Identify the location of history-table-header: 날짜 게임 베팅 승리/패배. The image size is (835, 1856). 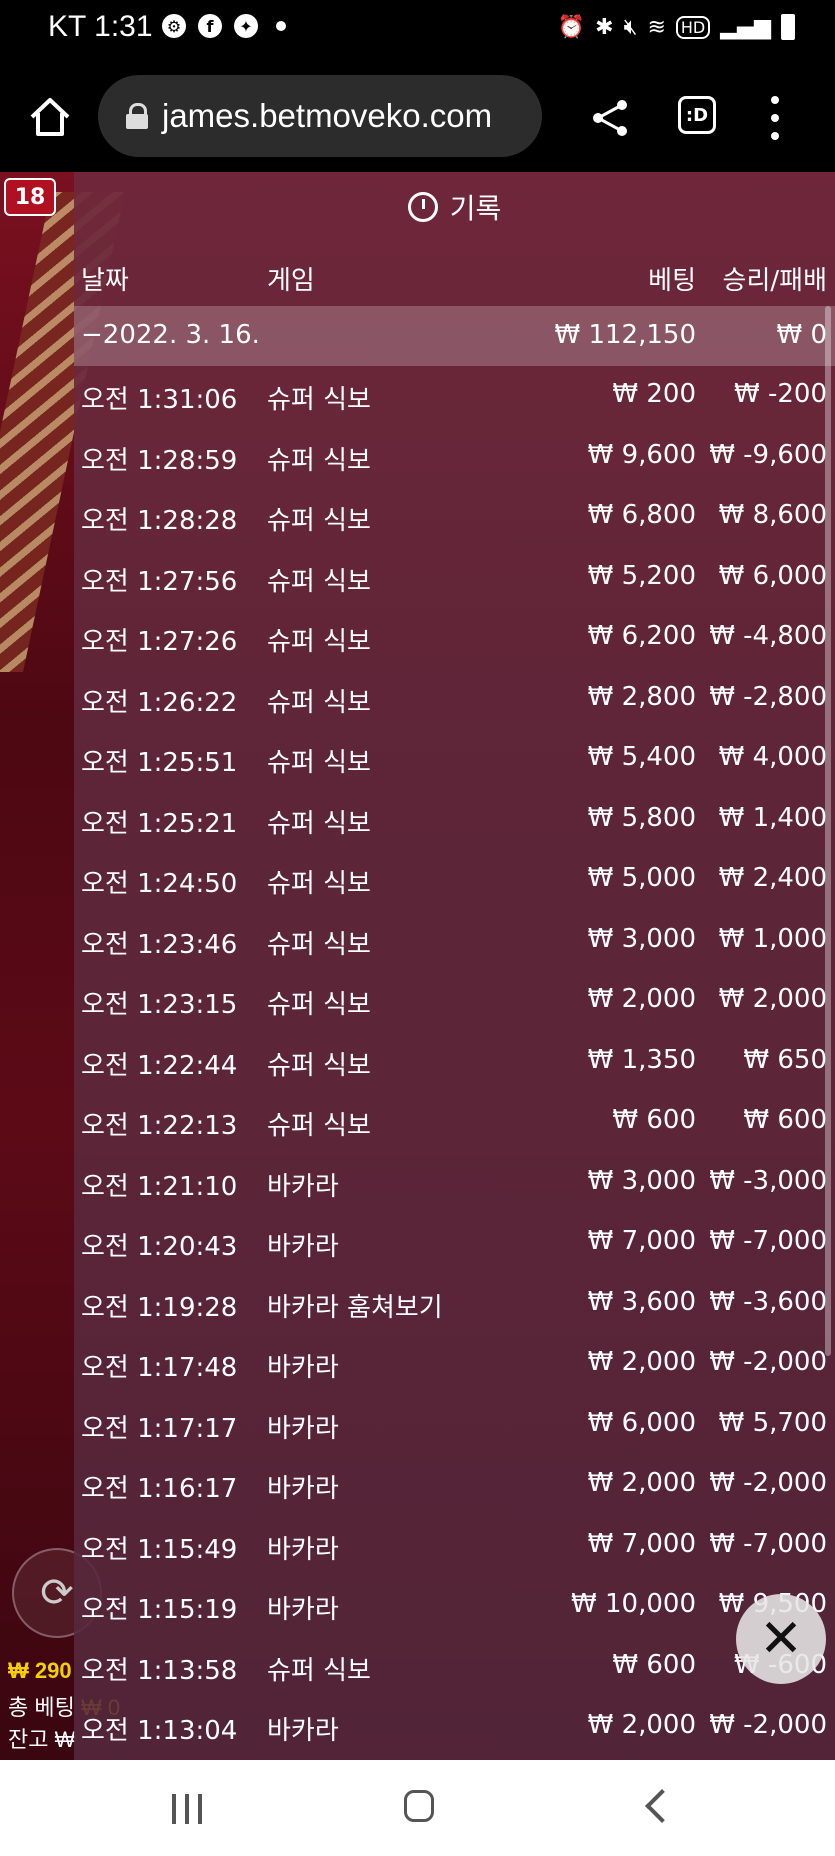
(454, 274).